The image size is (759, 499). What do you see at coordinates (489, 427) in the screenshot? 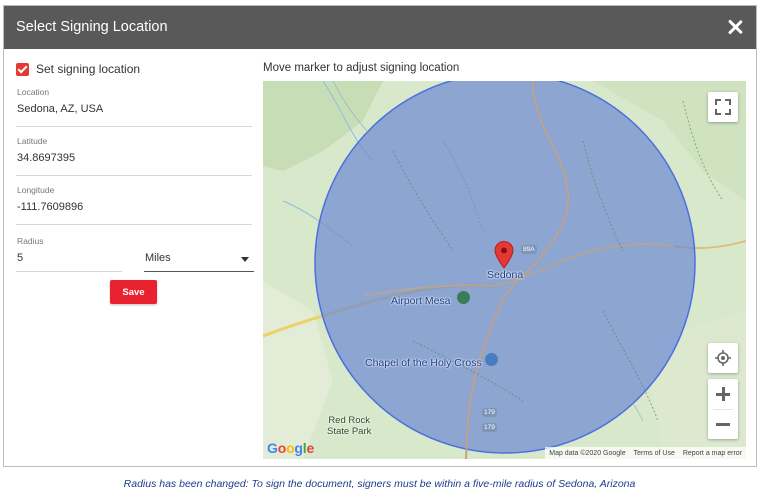
I see `route-shield-179-b: 179` at bounding box center [489, 427].